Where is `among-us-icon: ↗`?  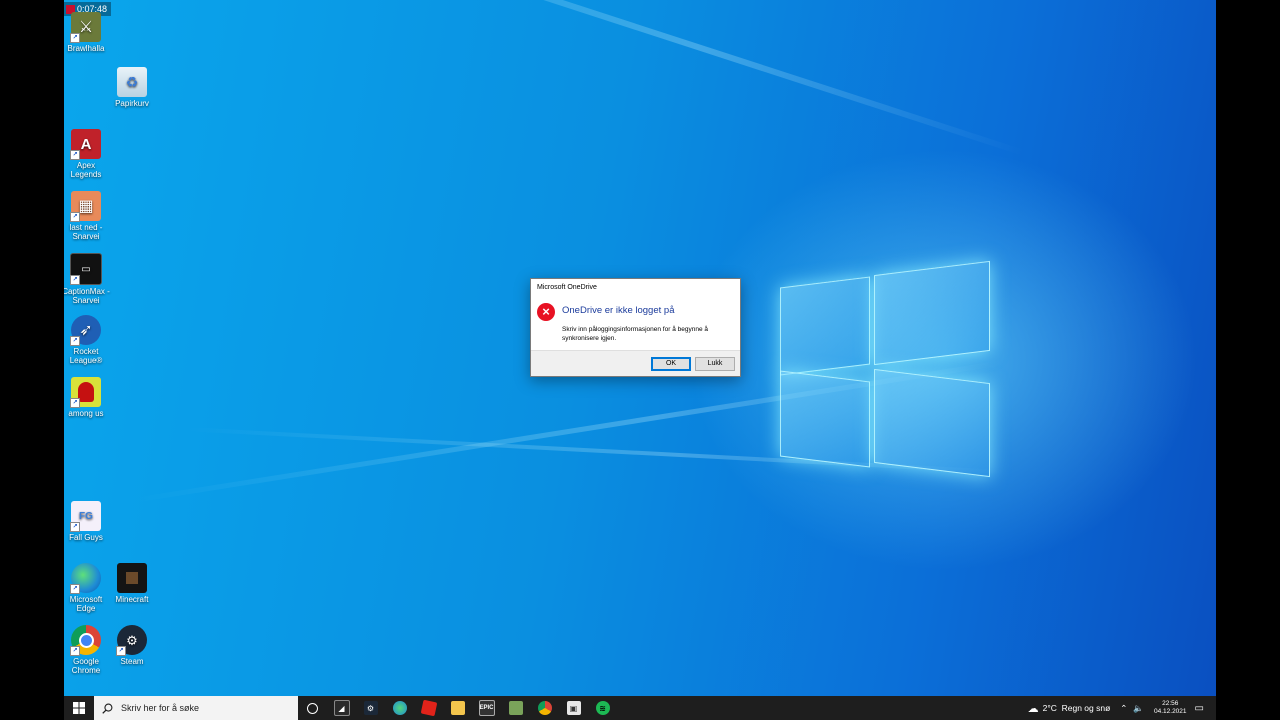
among-us-icon: ↗ is located at coordinates (85, 392).